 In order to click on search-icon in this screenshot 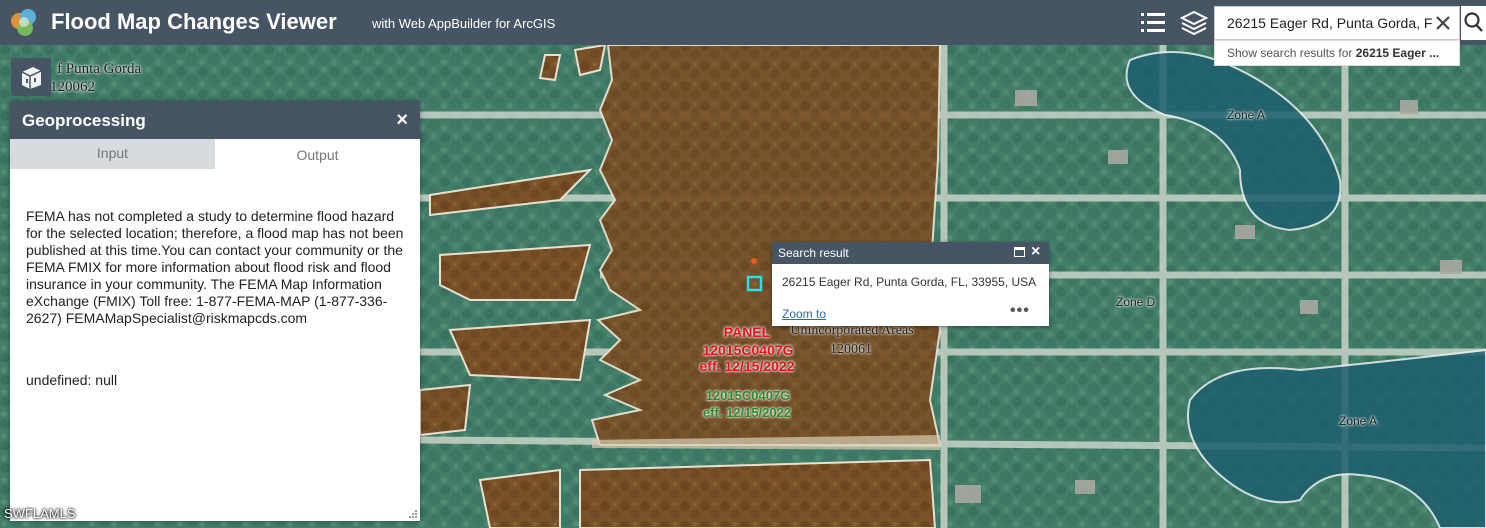, I will do `click(1473, 22)`.